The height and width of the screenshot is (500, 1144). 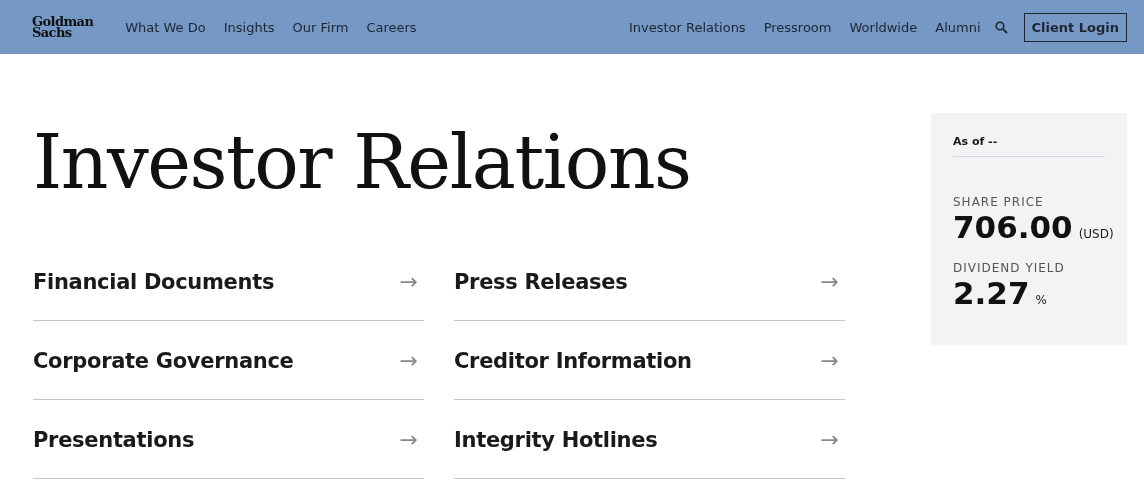 What do you see at coordinates (958, 27) in the screenshot?
I see `nav-link: Alumni` at bounding box center [958, 27].